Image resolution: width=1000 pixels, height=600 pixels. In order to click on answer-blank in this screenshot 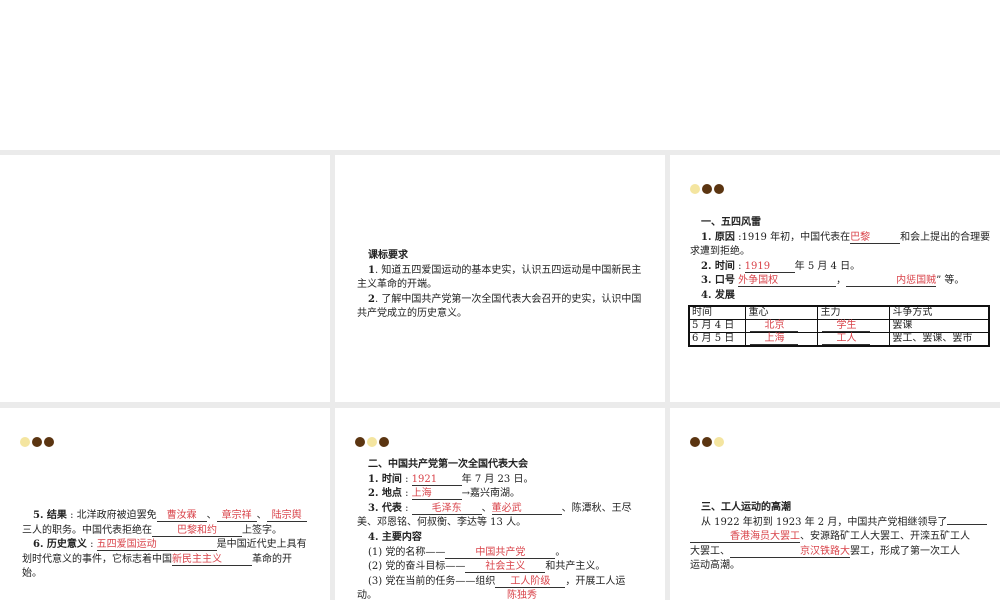, I will do `click(967, 524)`.